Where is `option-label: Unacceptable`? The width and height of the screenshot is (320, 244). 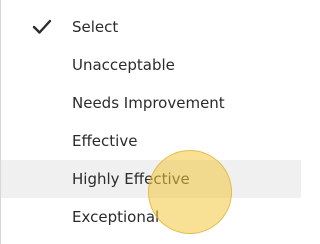
option-label: Unacceptable is located at coordinates (123, 65).